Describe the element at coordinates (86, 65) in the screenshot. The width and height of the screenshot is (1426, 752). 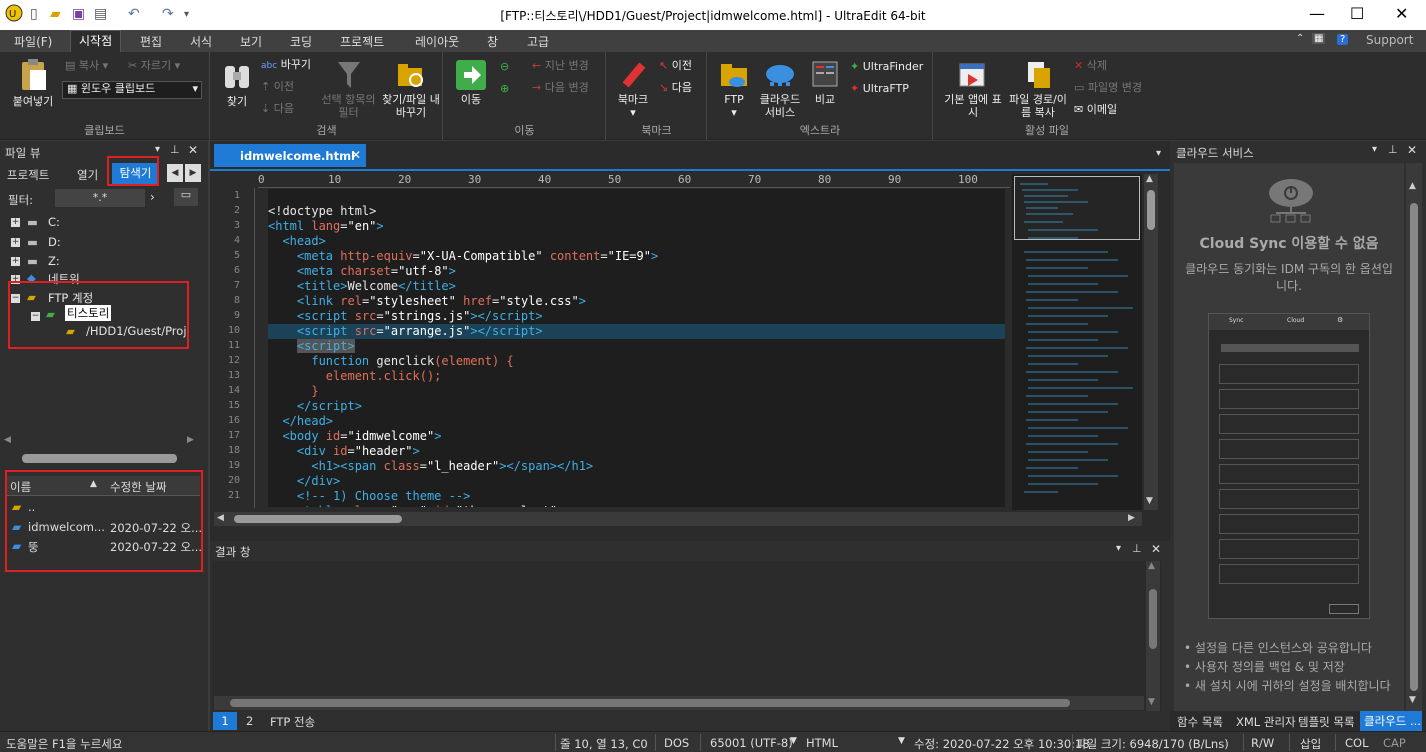
I see `copy-button: ▤ 복사 ▾` at that location.